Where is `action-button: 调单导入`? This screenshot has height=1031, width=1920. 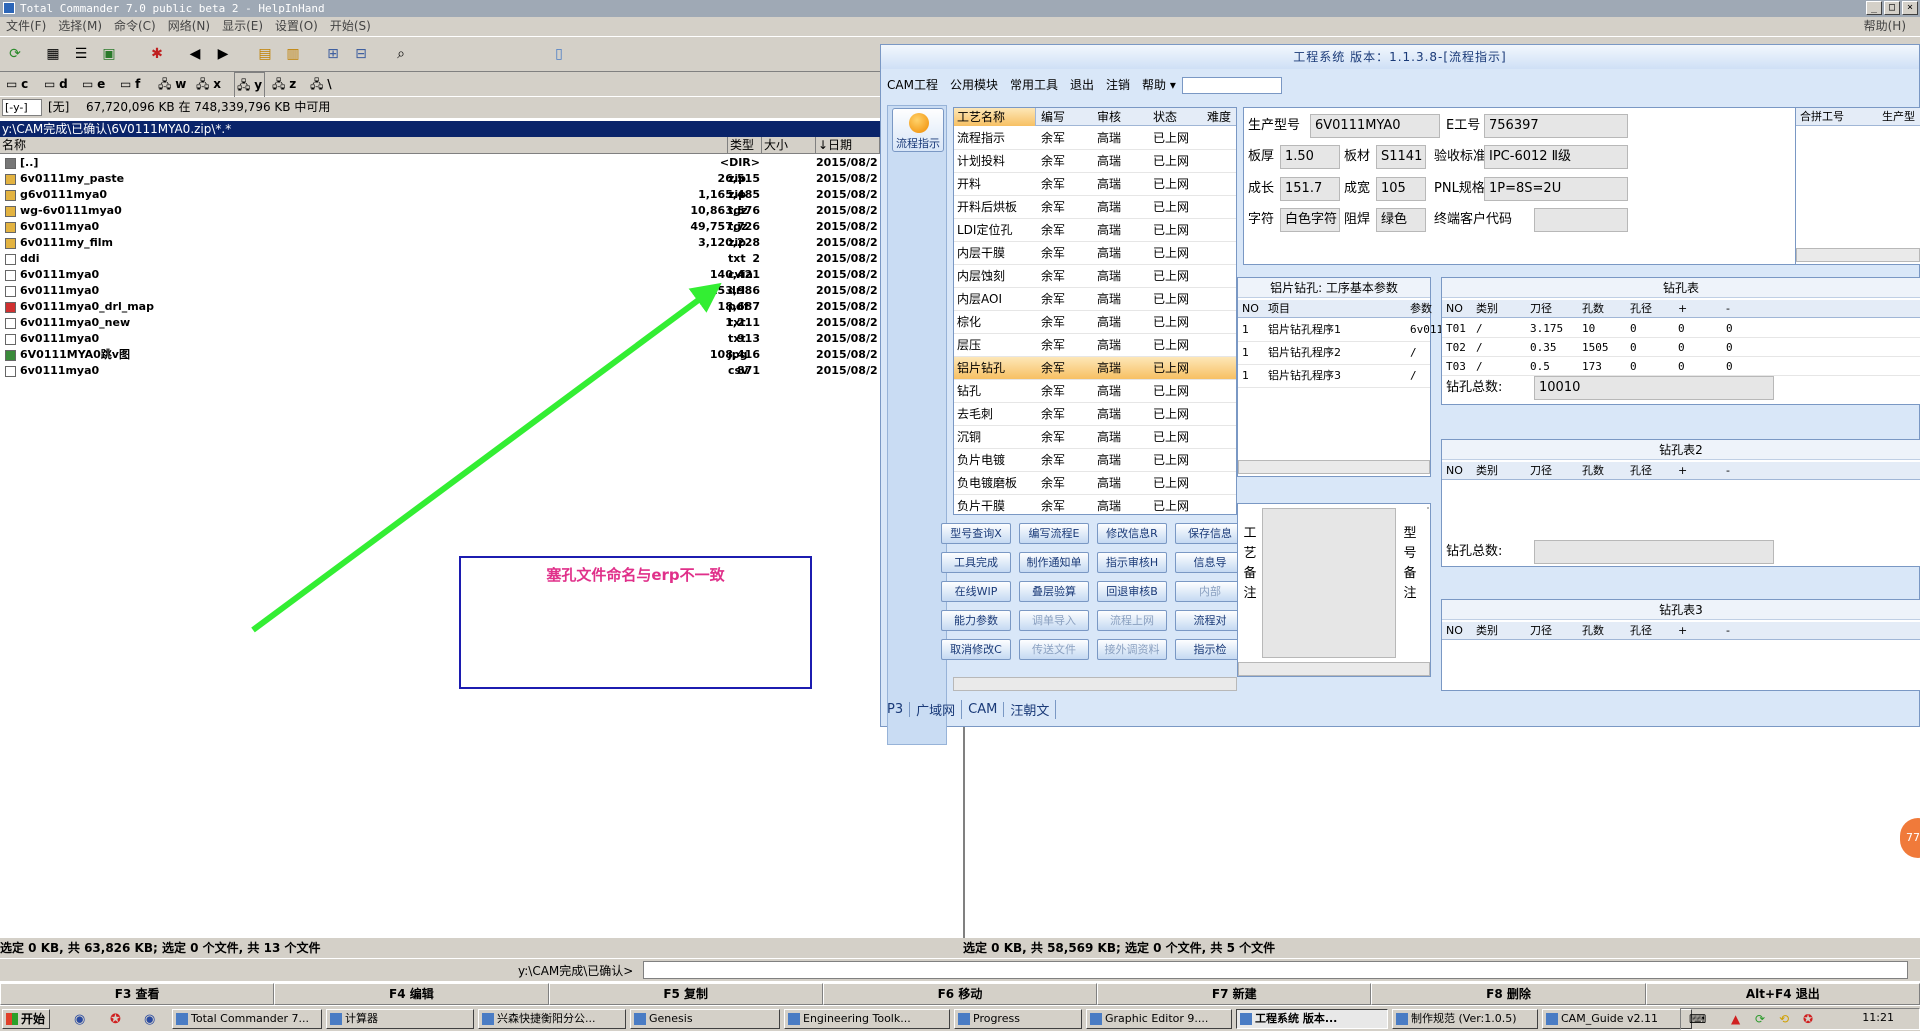 action-button: 调单导入 is located at coordinates (1054, 620).